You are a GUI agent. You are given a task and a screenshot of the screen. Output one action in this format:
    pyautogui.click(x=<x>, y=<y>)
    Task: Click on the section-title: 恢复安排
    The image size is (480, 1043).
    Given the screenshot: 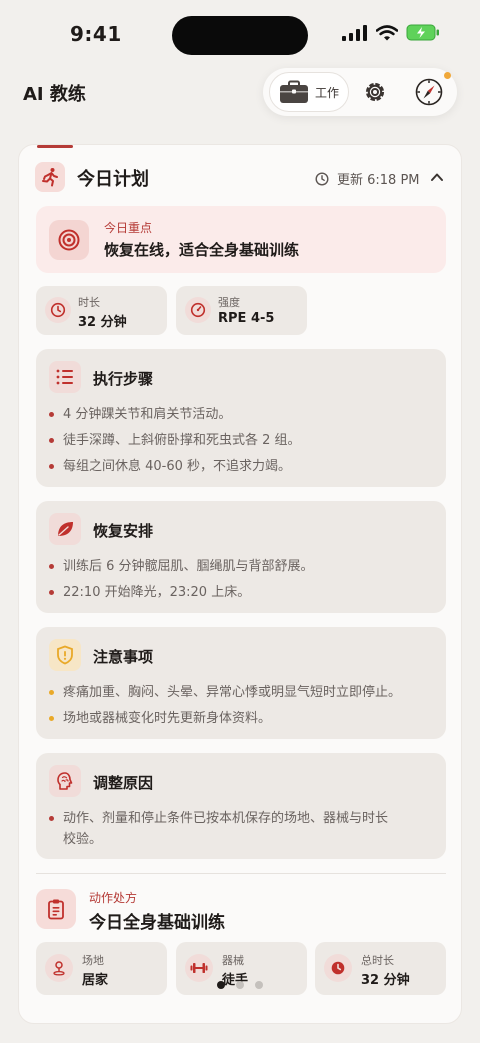 What is the action you would take?
    pyautogui.click(x=123, y=531)
    